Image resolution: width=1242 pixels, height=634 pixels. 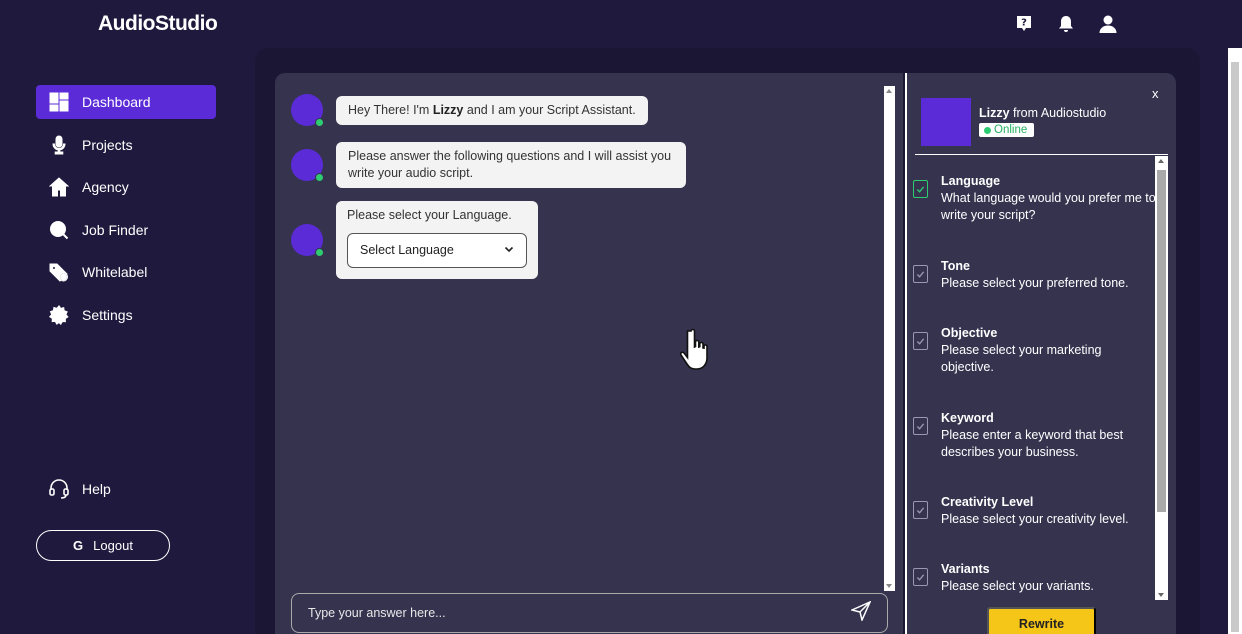 I want to click on sidebar-item-dashboard: Dashboard, so click(x=126, y=102).